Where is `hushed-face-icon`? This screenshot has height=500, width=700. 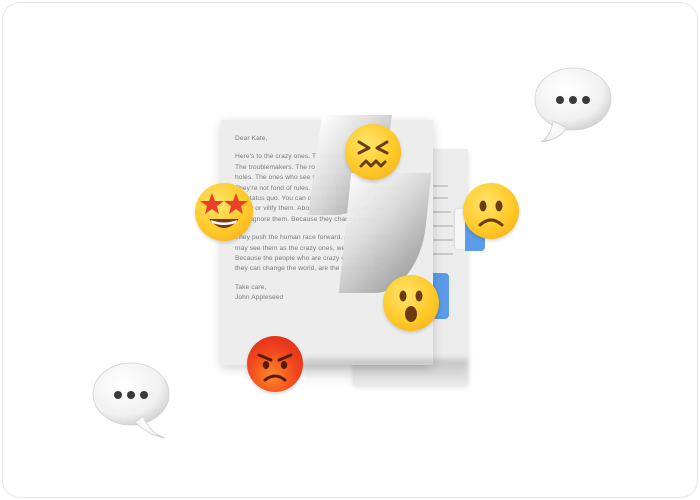 hushed-face-icon is located at coordinates (411, 303).